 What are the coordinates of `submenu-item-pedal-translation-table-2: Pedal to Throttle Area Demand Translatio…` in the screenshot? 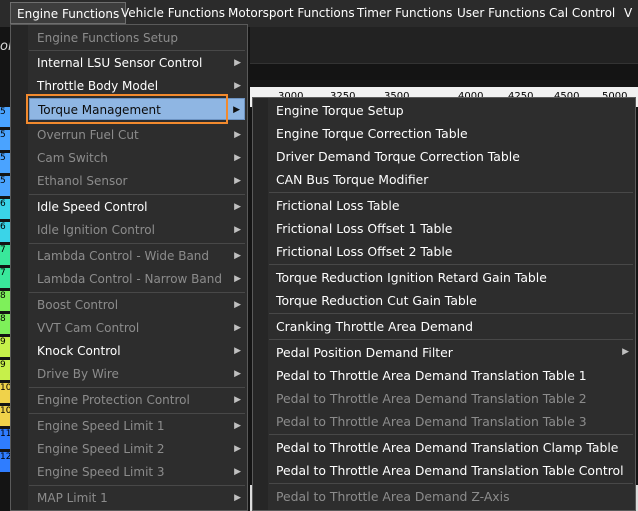 It's located at (451, 398).